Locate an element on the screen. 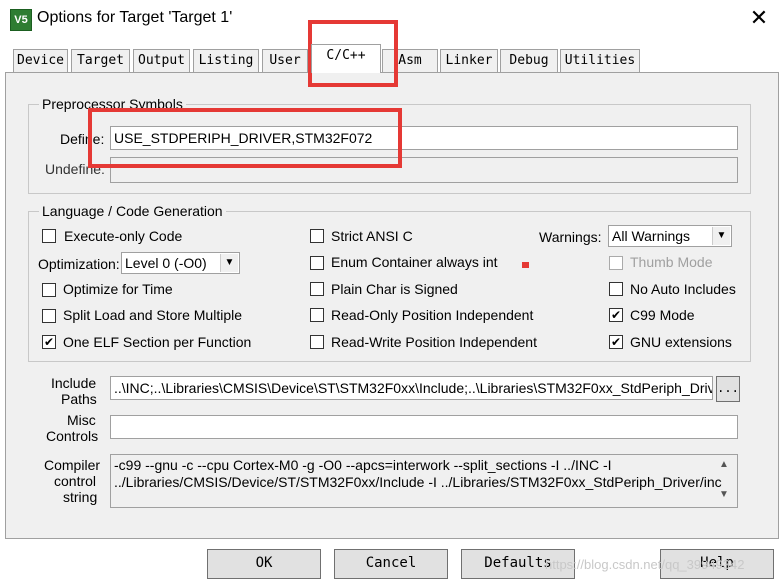 This screenshot has width=782, height=587. preprocessor-group-label: Preprocessor Symbols is located at coordinates (112, 104).